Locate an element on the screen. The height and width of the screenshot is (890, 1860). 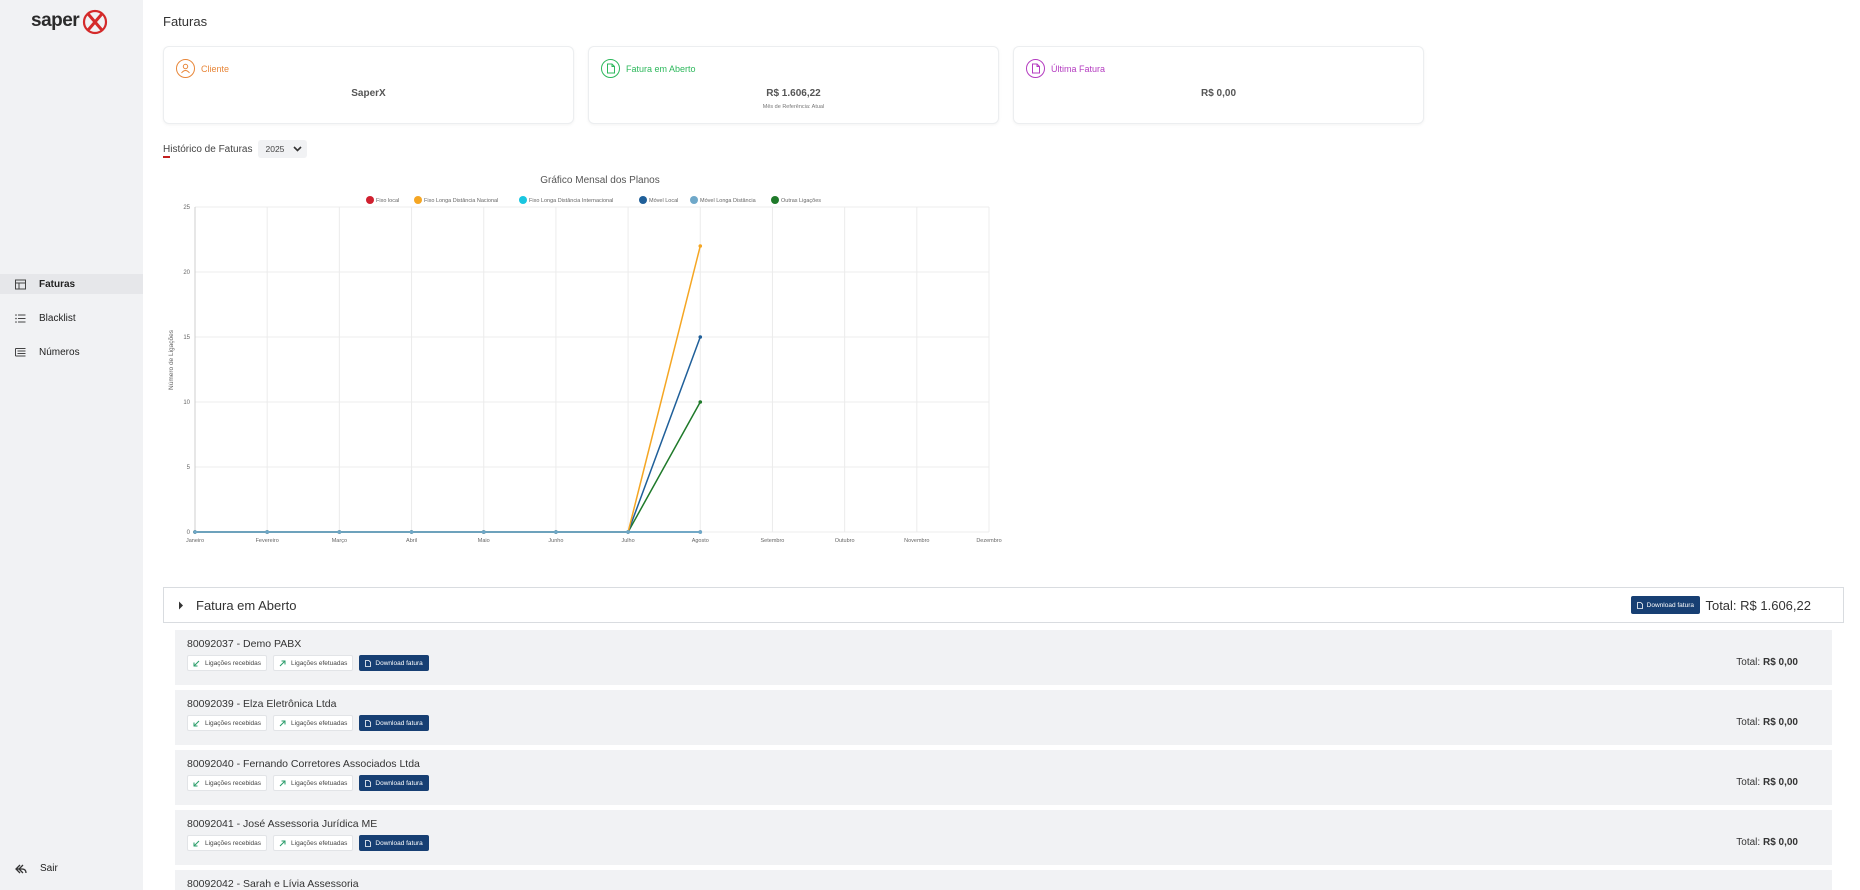
sidebar-item-numeros: Números is located at coordinates (71, 352).